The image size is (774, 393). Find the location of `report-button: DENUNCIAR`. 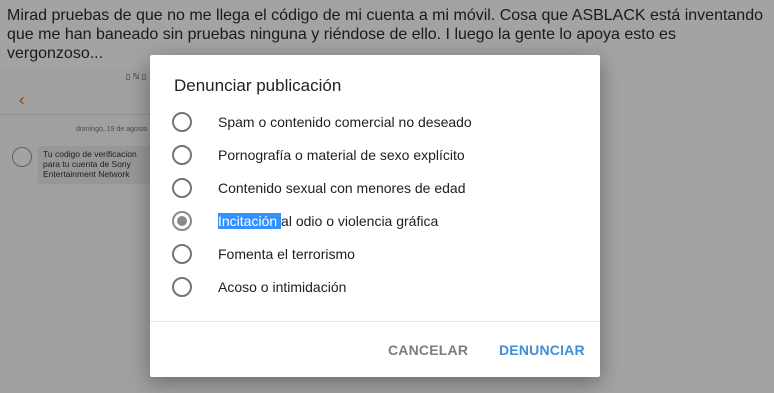

report-button: DENUNCIAR is located at coordinates (542, 350).